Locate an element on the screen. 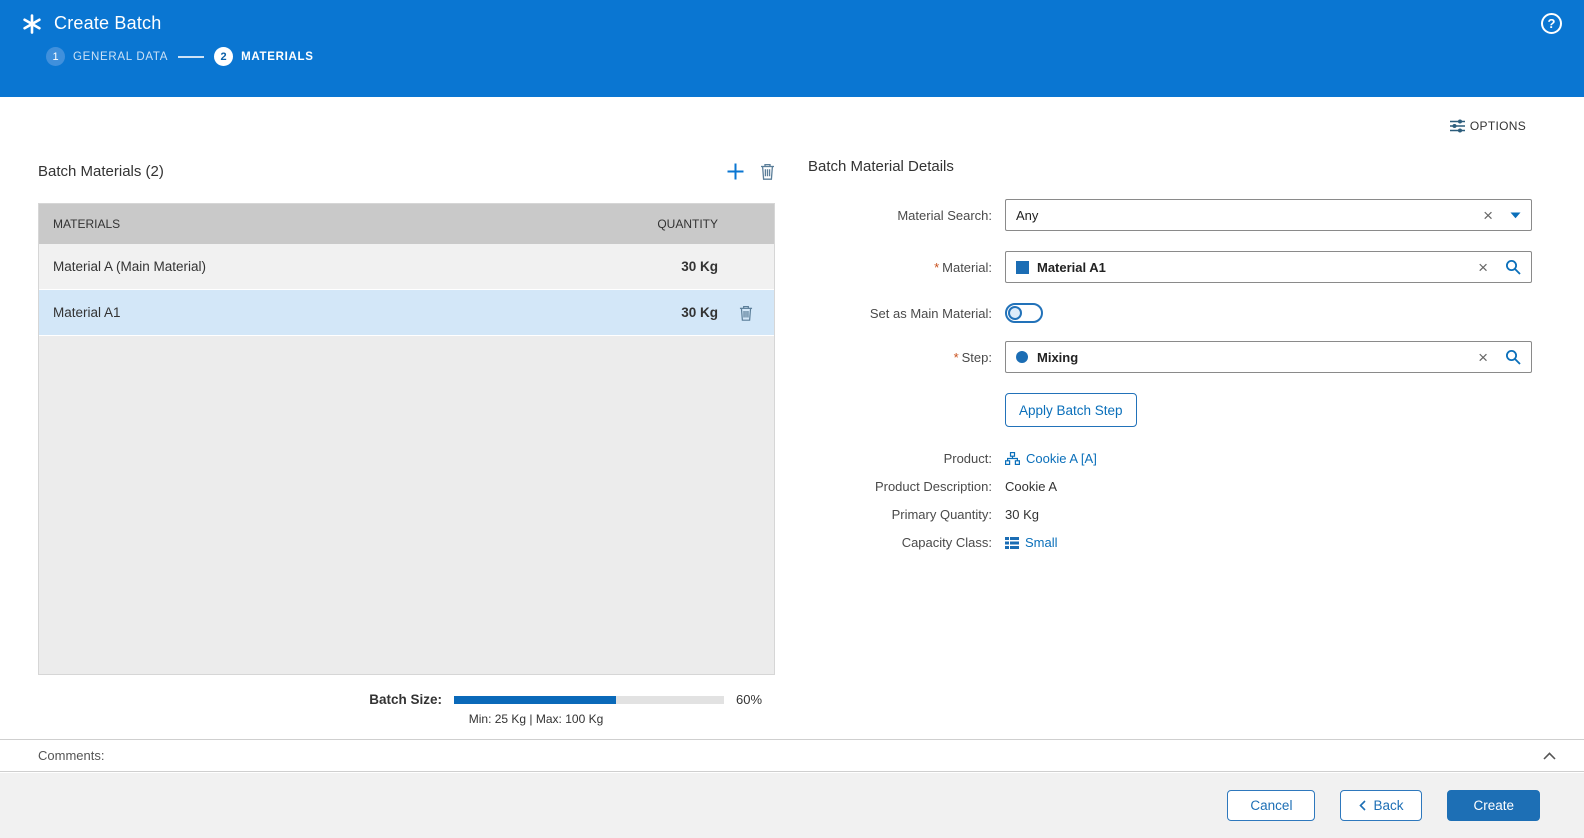  material-row: * Material: Material A1 × is located at coordinates (1181, 267).